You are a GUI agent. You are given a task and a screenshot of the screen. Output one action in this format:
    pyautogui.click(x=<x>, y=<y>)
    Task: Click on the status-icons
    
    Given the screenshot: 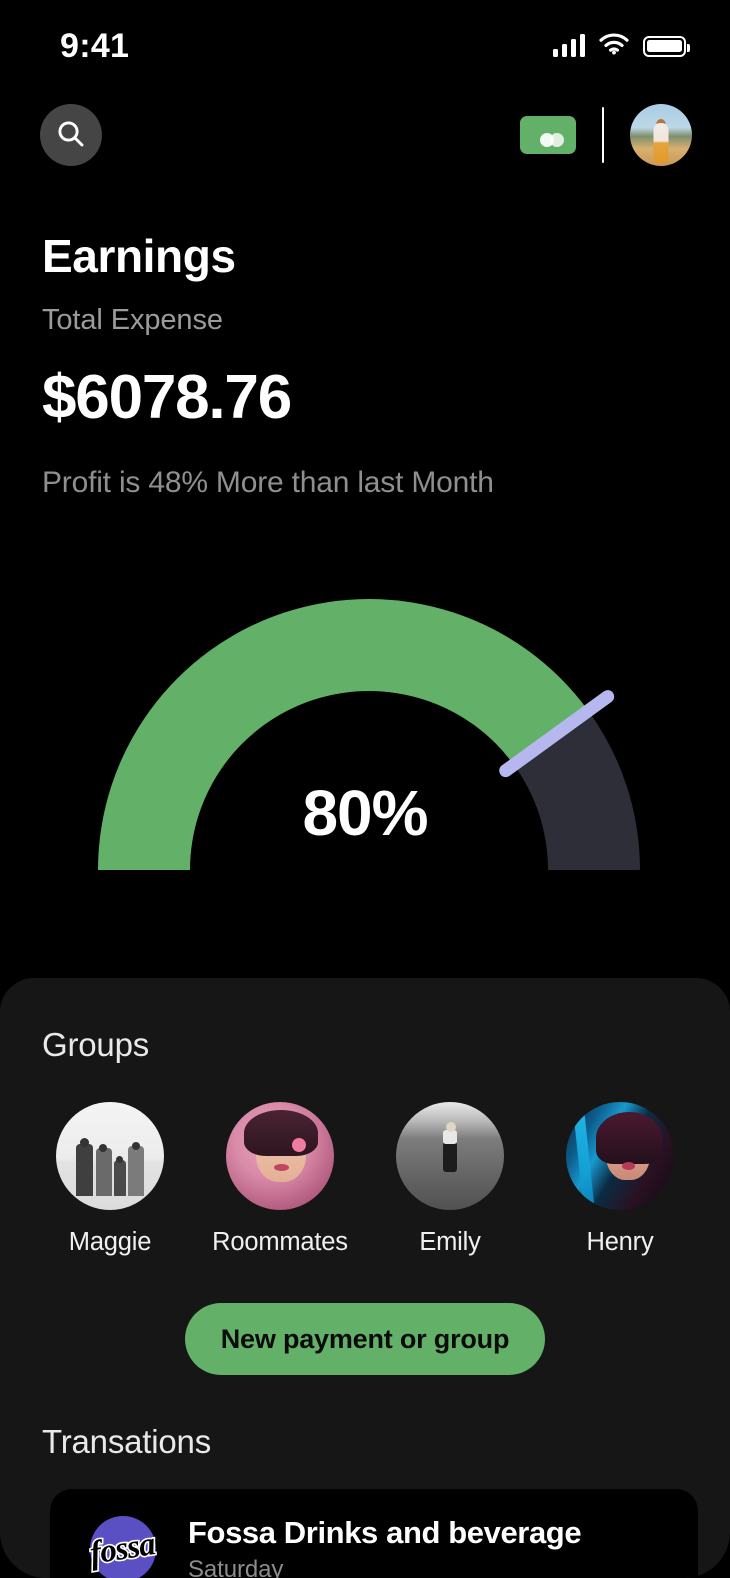 What is the action you would take?
    pyautogui.click(x=621, y=46)
    